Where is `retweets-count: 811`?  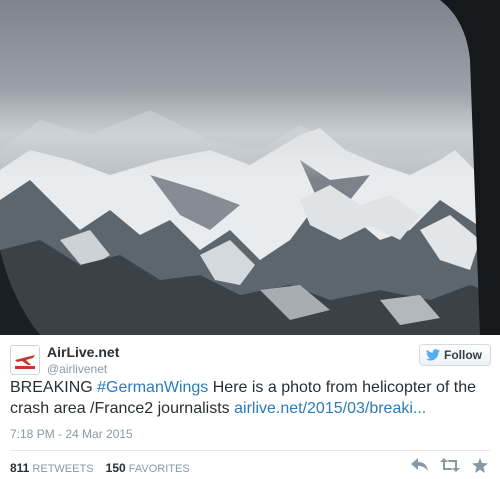
retweets-count: 811 is located at coordinates (19, 468).